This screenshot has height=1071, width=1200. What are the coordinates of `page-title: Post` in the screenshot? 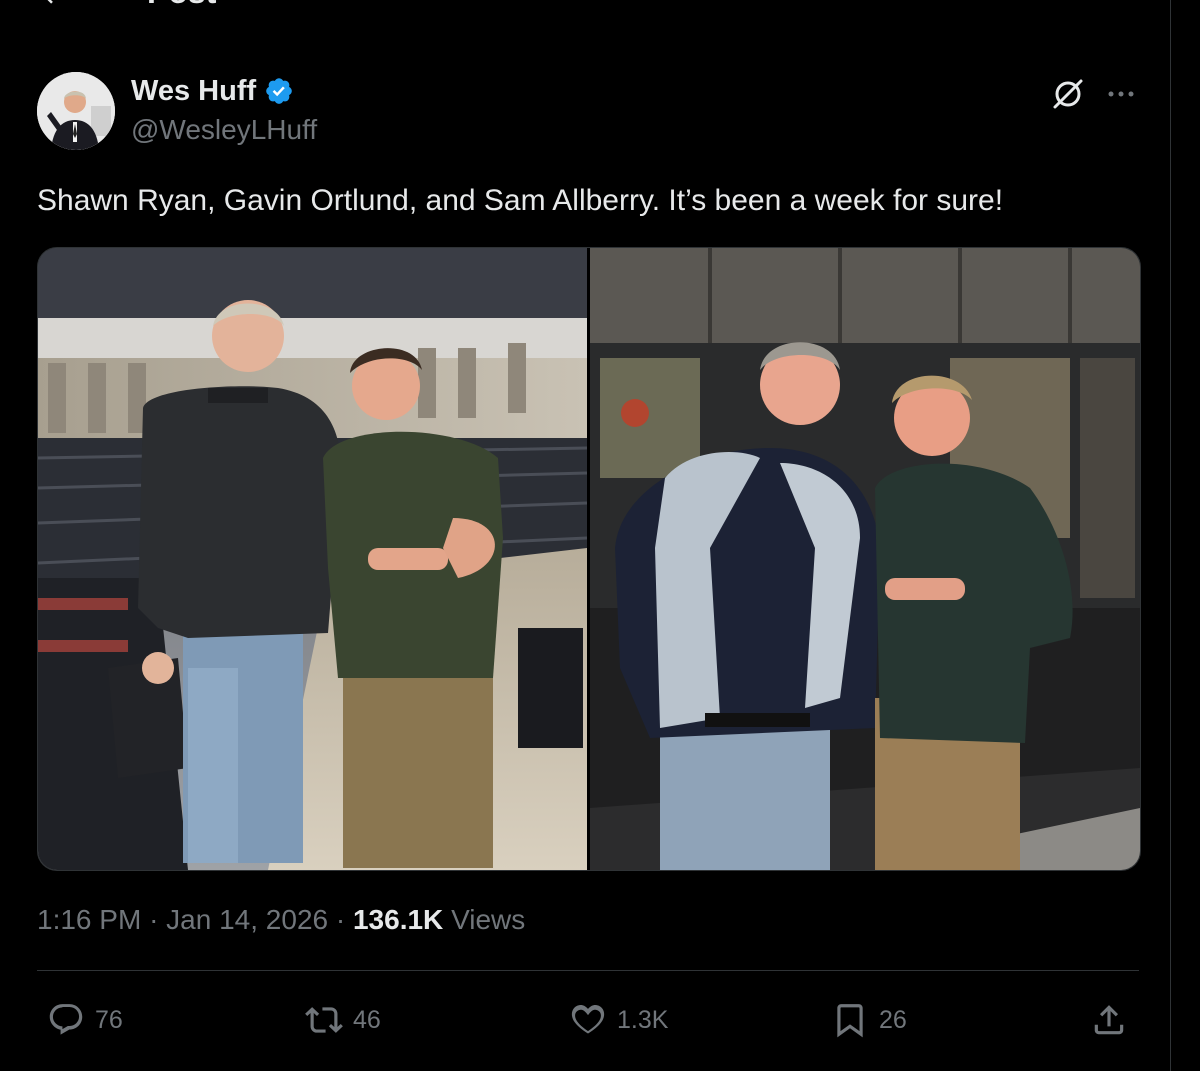 It's located at (181, 6).